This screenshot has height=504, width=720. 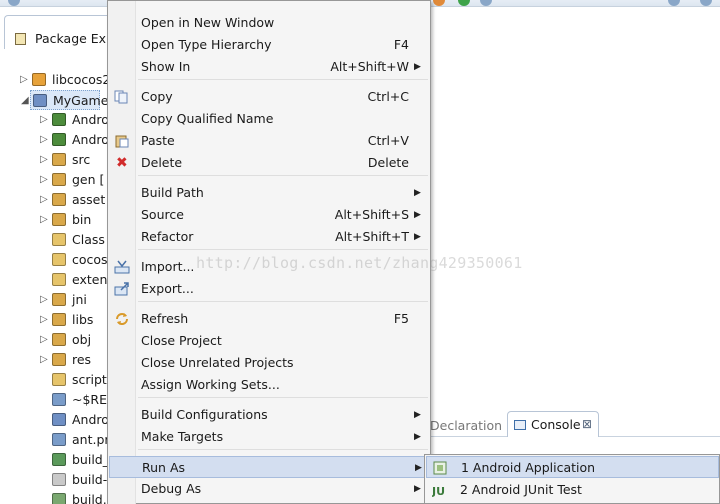 I want to click on tree-item: ▷ libs, so click(x=53, y=320).